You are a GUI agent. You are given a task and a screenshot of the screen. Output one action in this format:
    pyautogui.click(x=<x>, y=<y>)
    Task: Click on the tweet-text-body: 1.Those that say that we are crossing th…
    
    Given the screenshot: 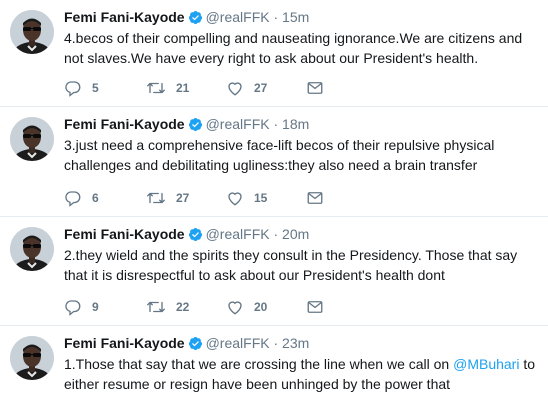 What is the action you would take?
    pyautogui.click(x=259, y=364)
    